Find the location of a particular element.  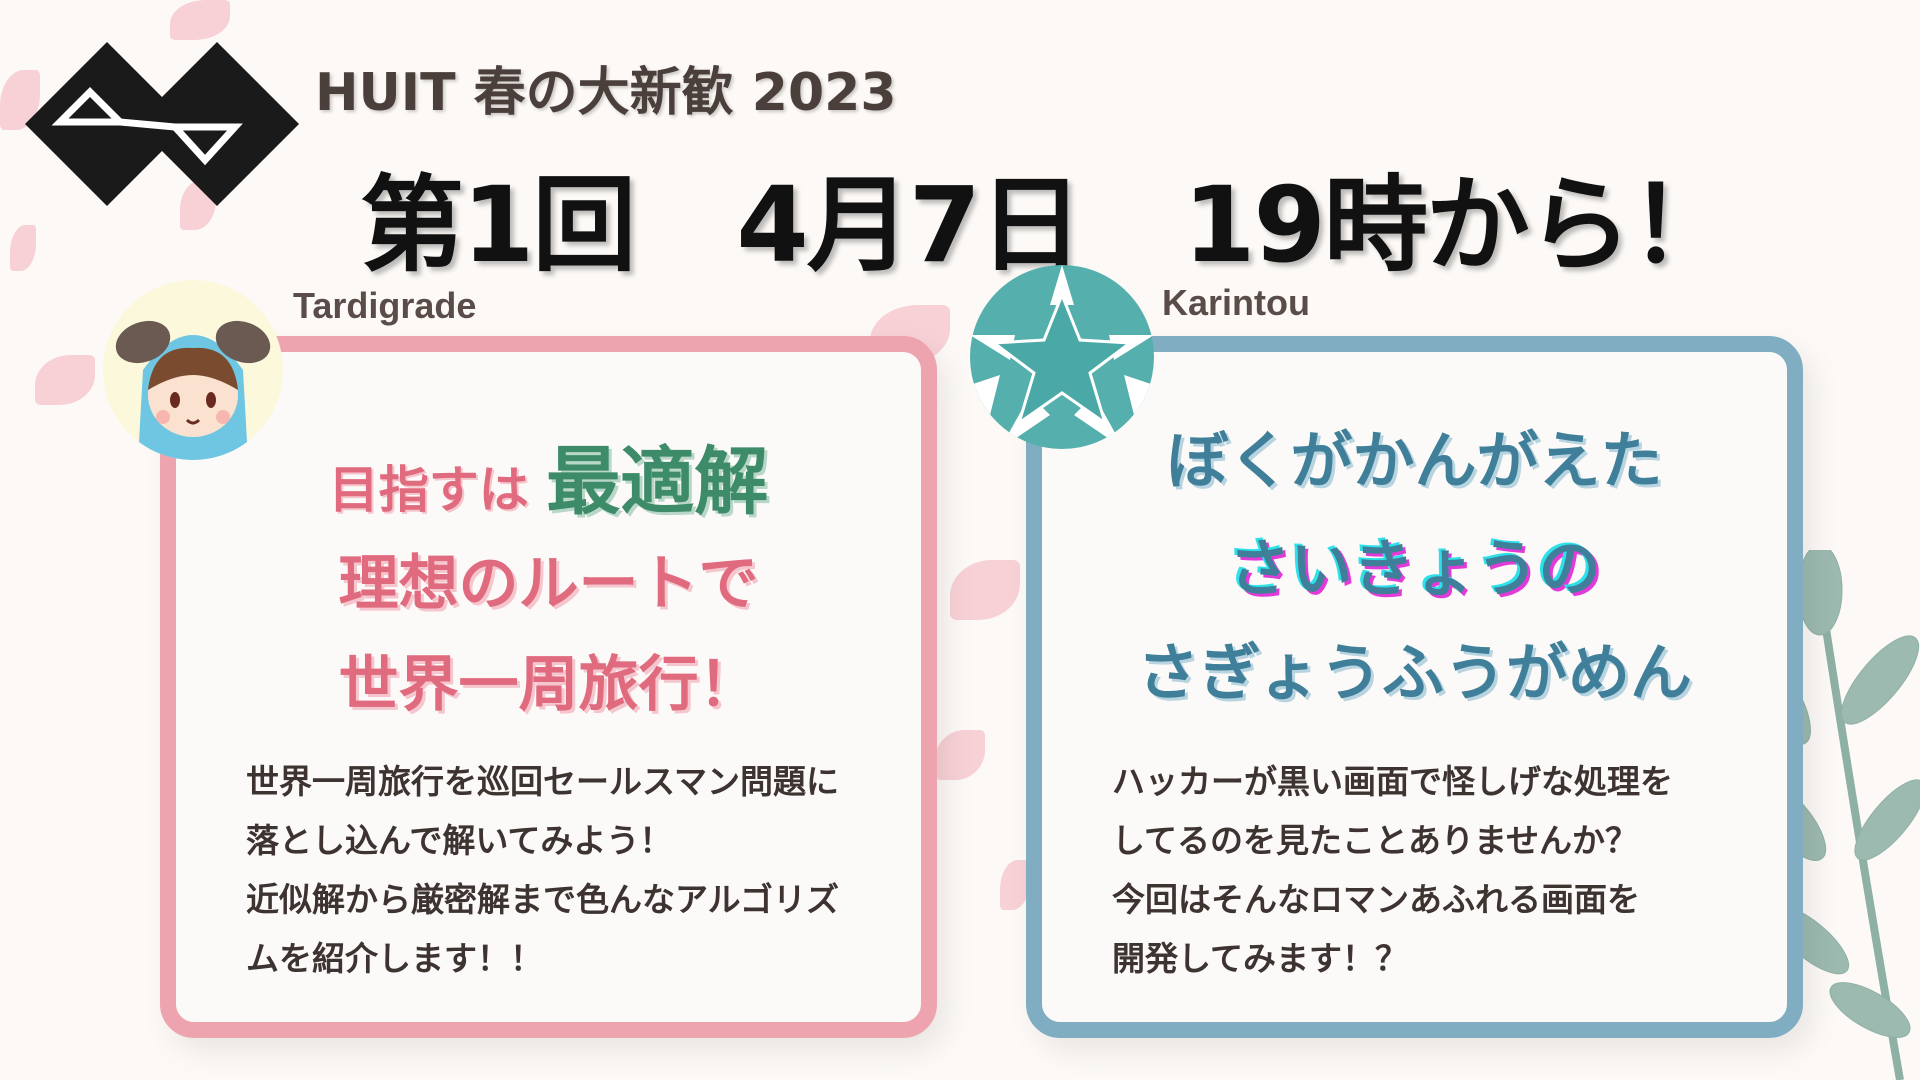

description-line: 世界一周旅行を巡回セールスマン問題に is located at coordinates (543, 781).